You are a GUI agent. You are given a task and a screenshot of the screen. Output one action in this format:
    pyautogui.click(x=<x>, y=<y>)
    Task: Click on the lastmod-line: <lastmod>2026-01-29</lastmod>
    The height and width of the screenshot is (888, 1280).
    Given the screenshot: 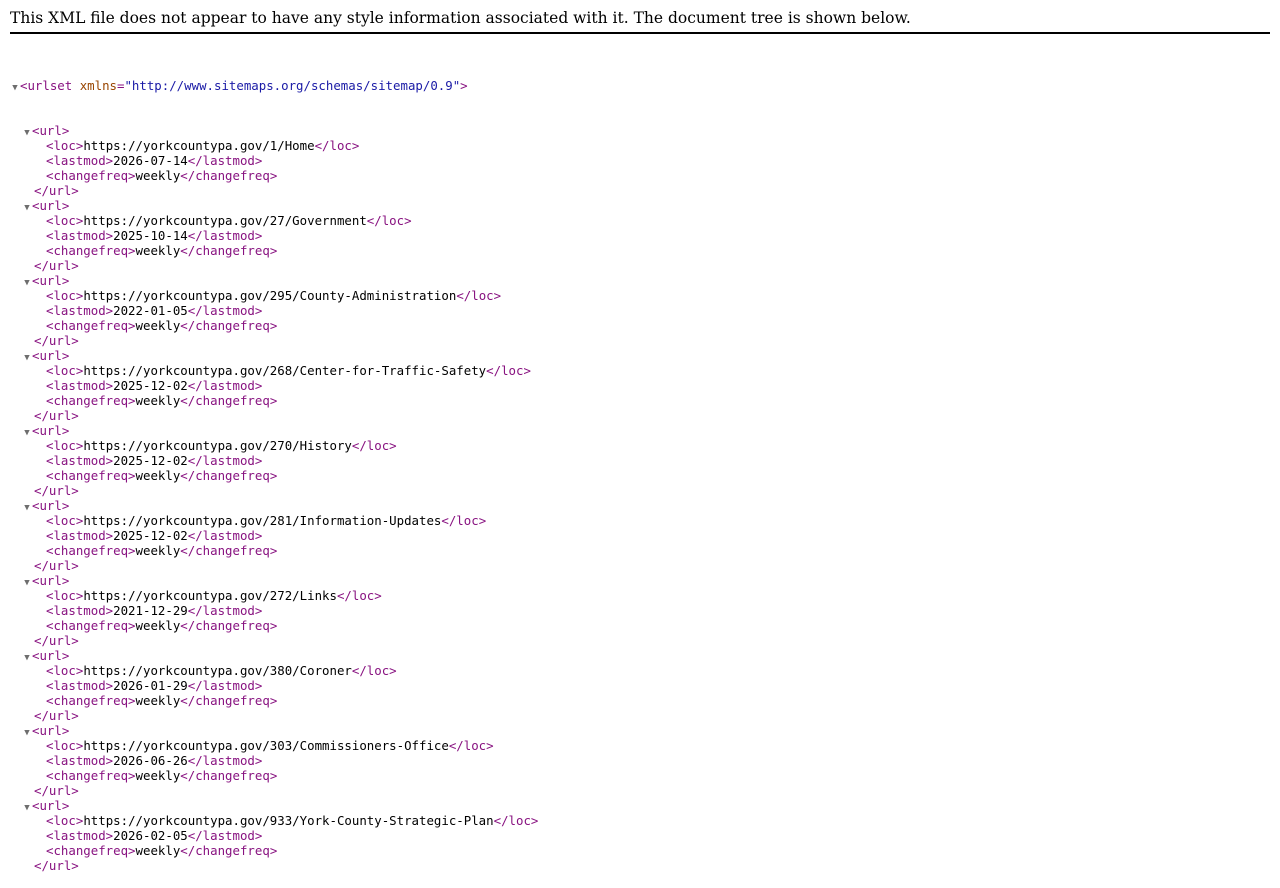 What is the action you would take?
    pyautogui.click(x=640, y=685)
    